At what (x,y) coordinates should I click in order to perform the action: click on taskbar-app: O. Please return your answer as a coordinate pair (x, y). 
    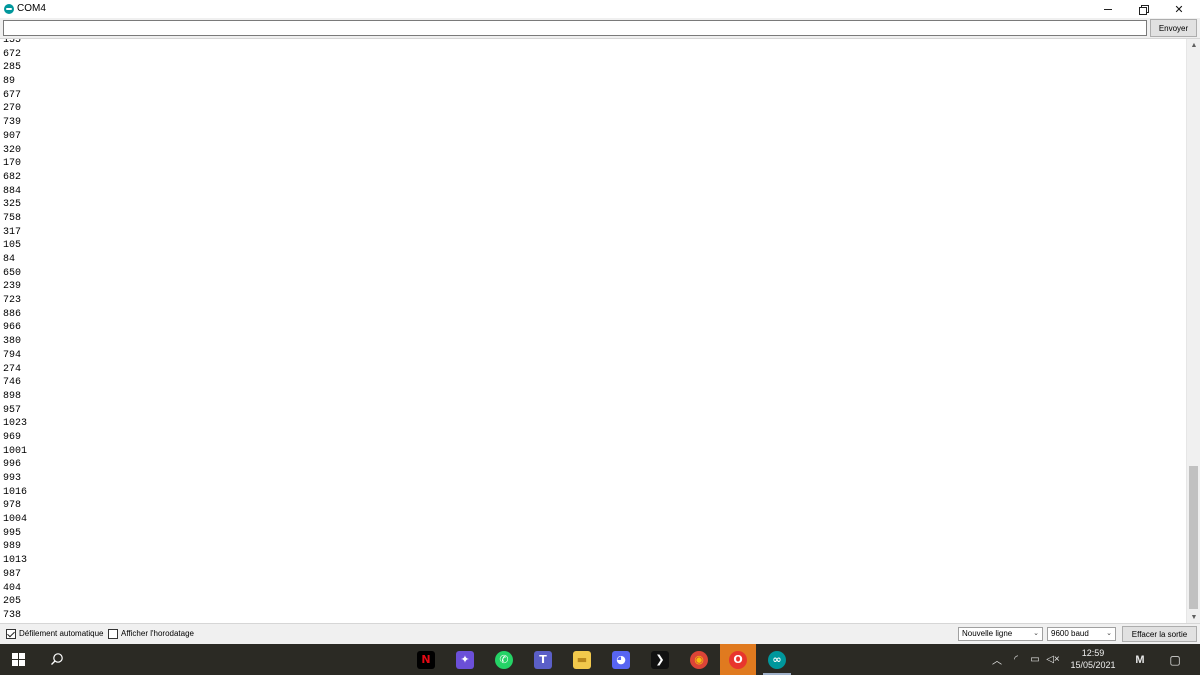
    Looking at the image, I should click on (738, 659).